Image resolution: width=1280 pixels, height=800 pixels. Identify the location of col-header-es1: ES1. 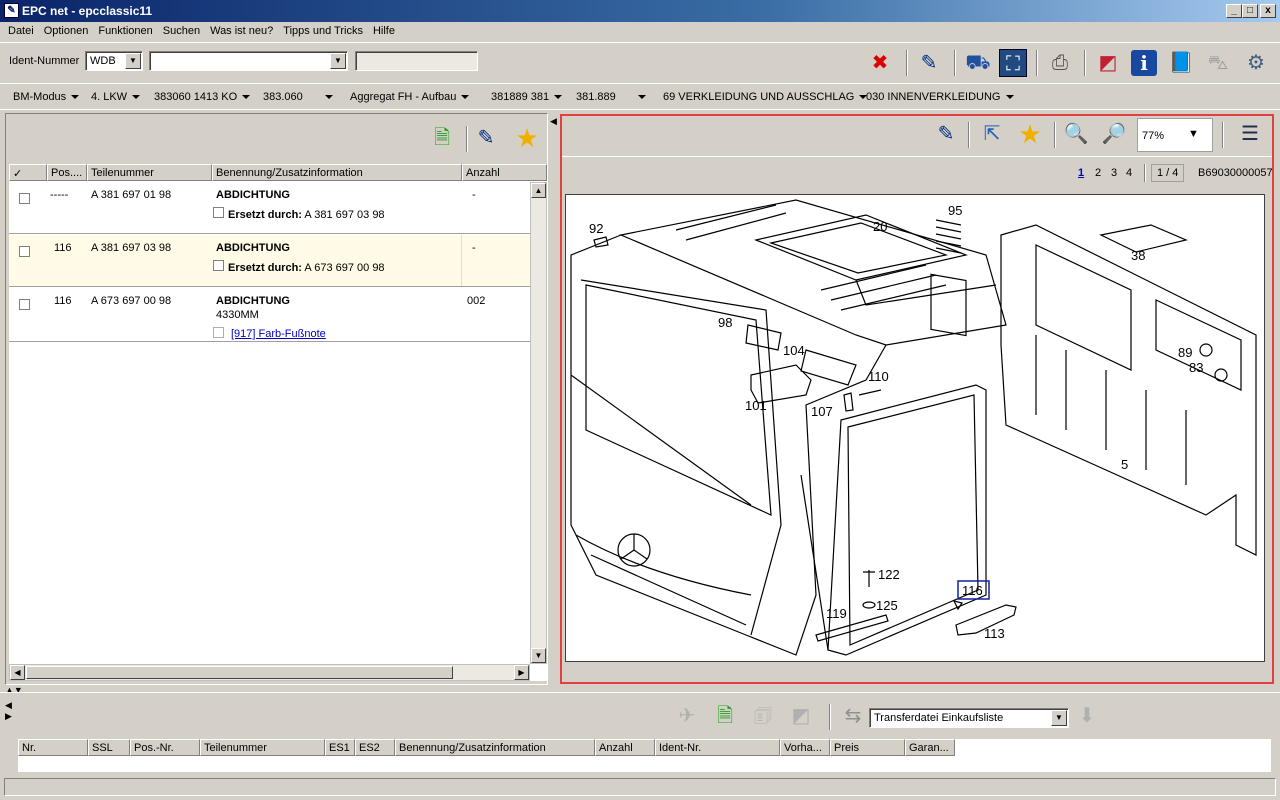
(340, 747).